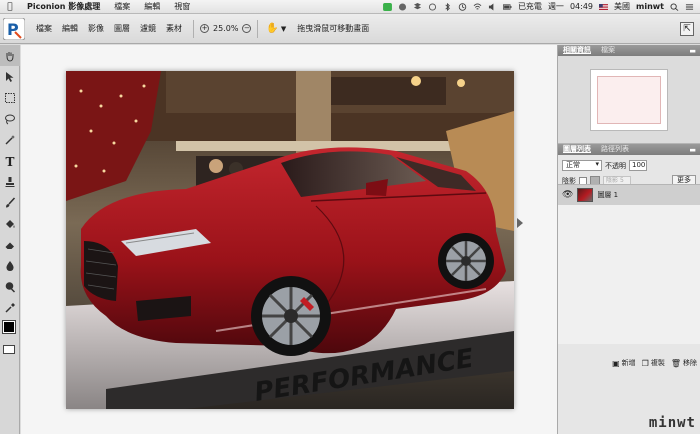 Image resolution: width=700 pixels, height=434 pixels. What do you see at coordinates (148, 28) in the screenshot?
I see `toolbar-menu-filter: 濾鏡` at bounding box center [148, 28].